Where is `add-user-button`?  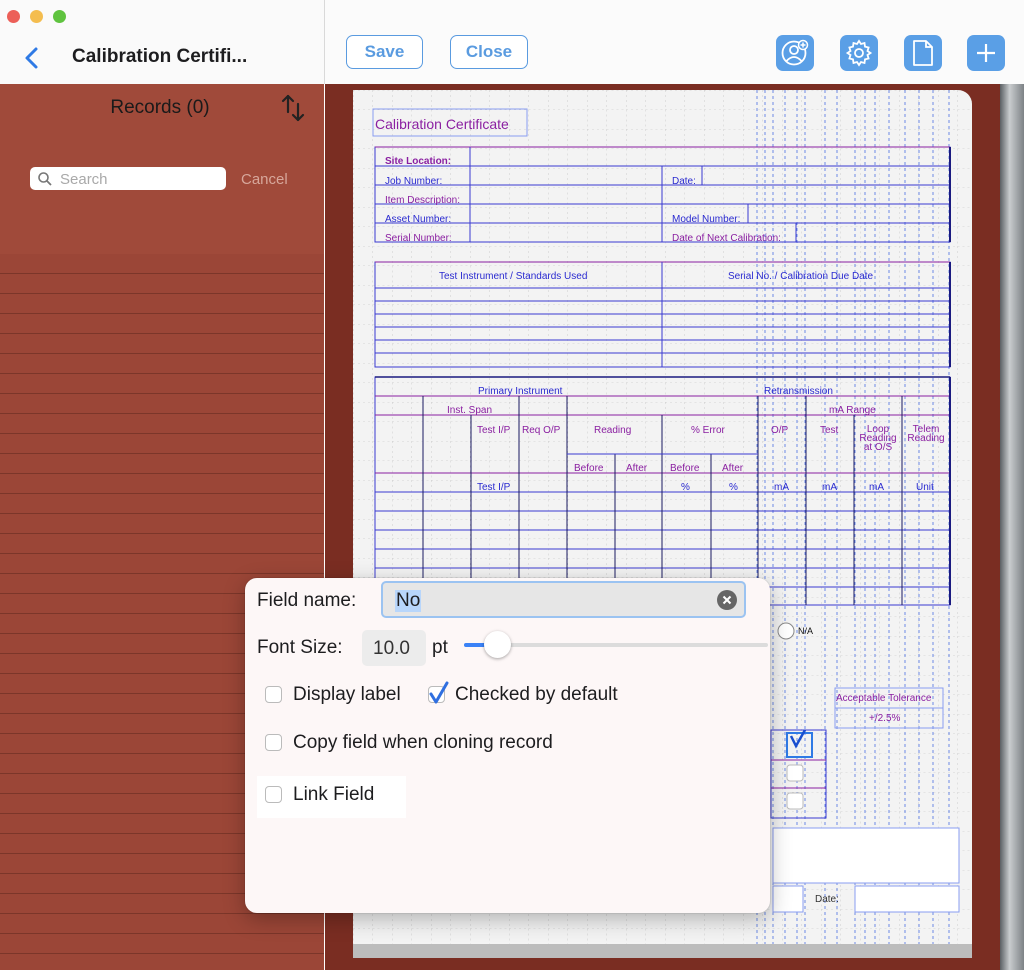
add-user-button is located at coordinates (795, 53).